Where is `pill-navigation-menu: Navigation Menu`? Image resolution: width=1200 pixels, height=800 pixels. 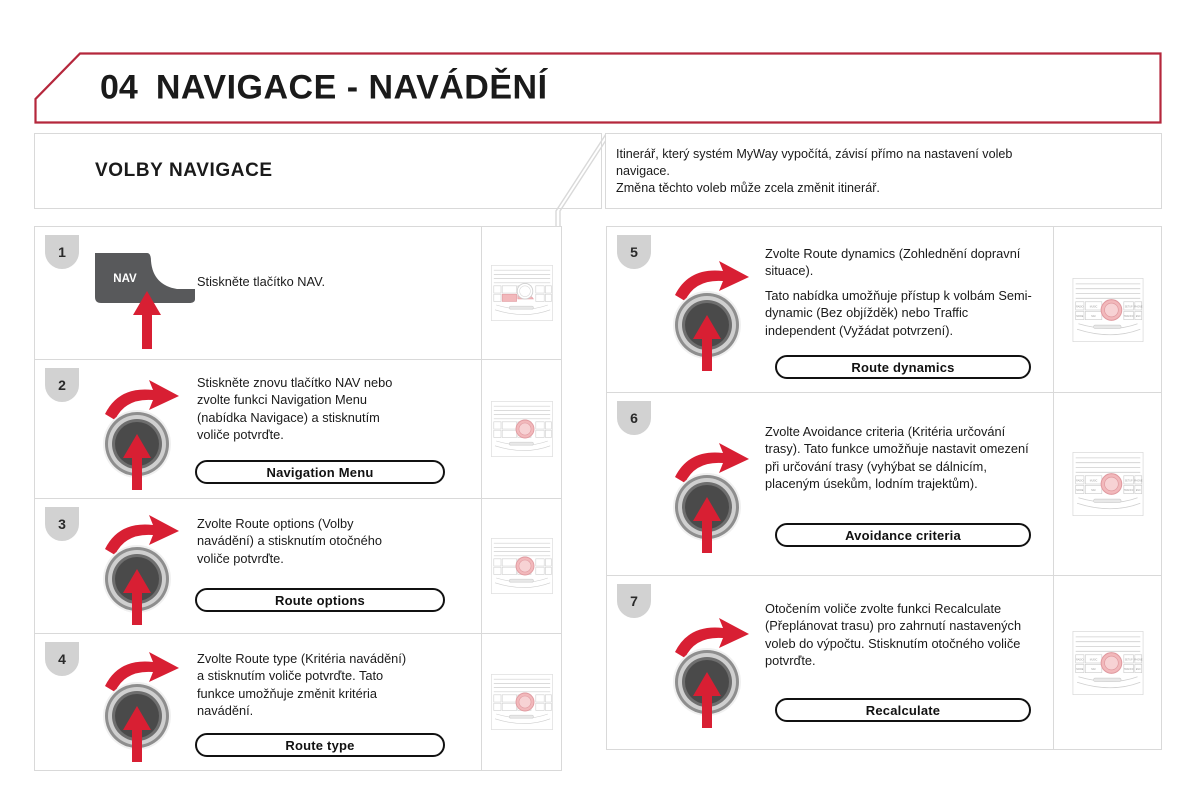
pill-navigation-menu: Navigation Menu is located at coordinates (320, 472).